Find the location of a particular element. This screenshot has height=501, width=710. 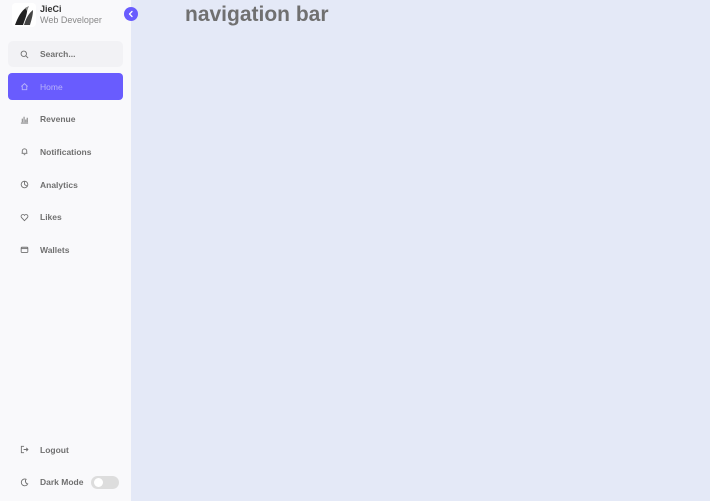

heart-icon is located at coordinates (24, 217).